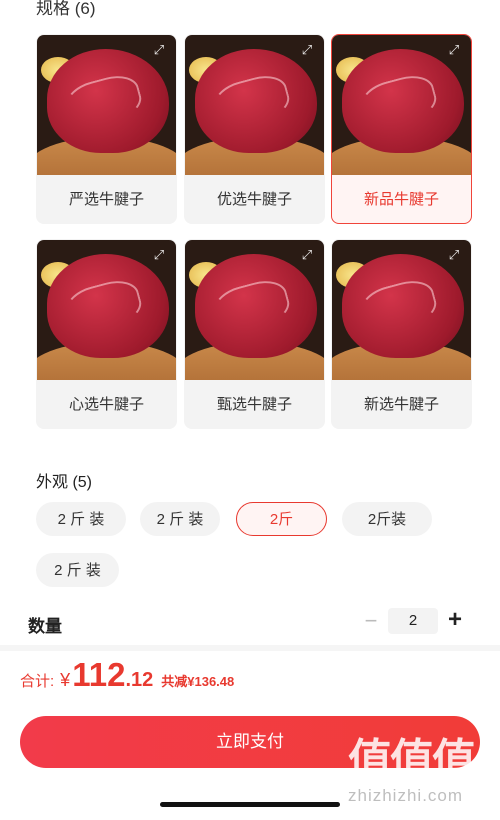 The height and width of the screenshot is (820, 500). Describe the element at coordinates (106, 404) in the screenshot. I see `sku-label: 心选牛腱子` at that location.